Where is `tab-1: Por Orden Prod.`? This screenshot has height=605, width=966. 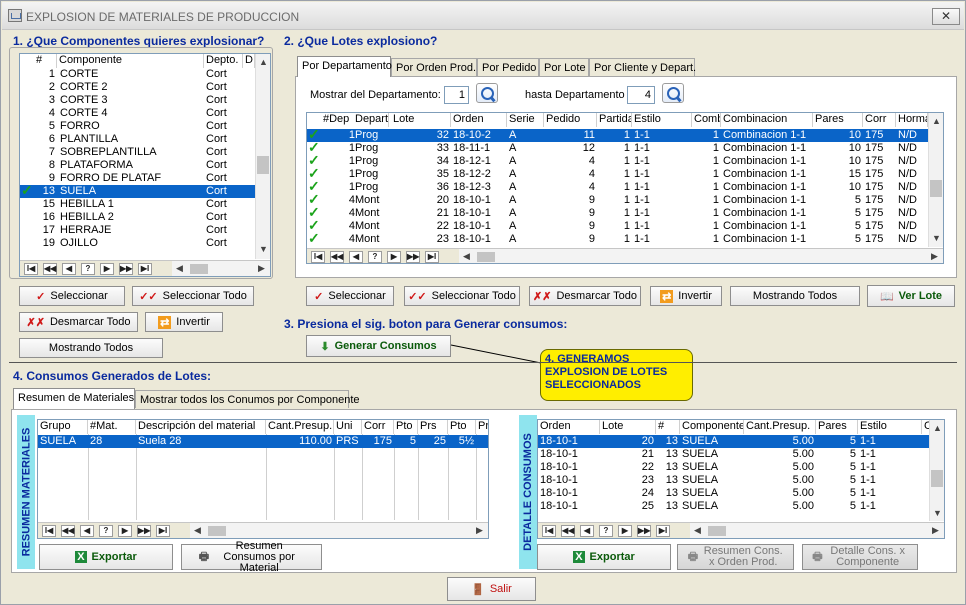
tab-1: Por Orden Prod. is located at coordinates (434, 67).